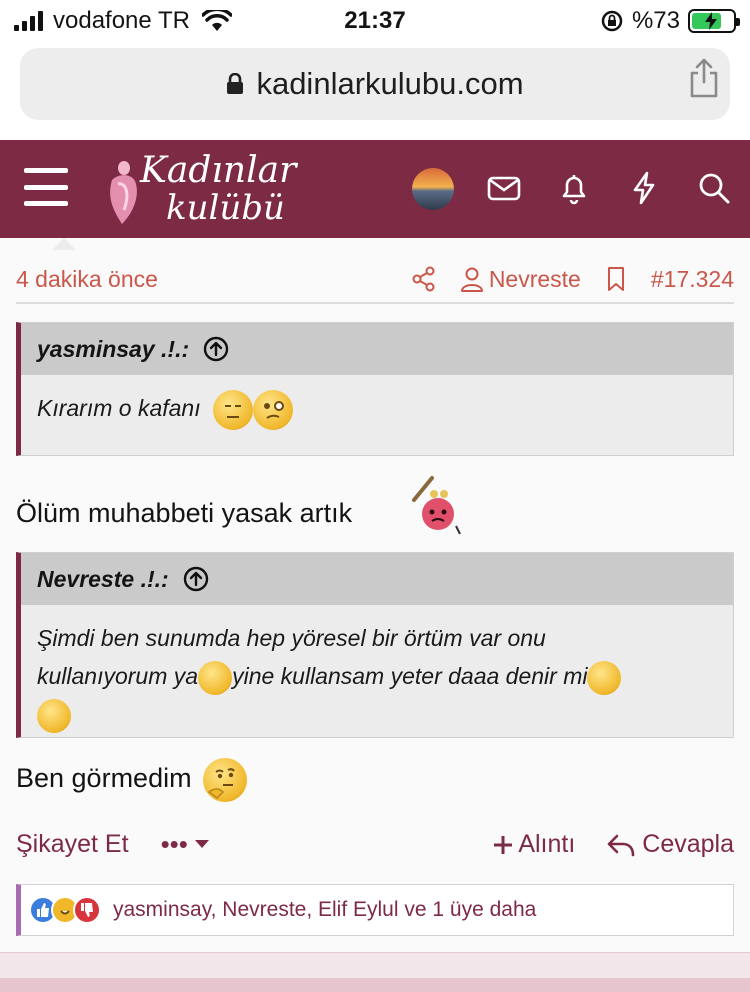 The image size is (750, 992). I want to click on quote-label: Alıntı, so click(547, 843).